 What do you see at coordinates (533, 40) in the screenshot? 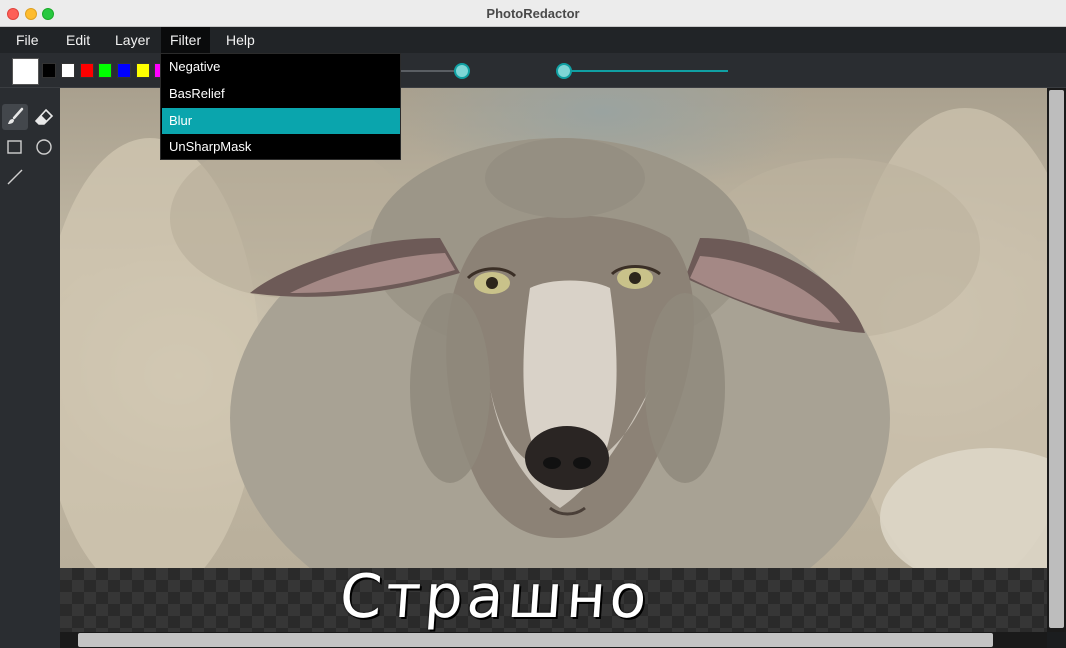
I see `menu-bar: File Edit Layer Filter Help` at bounding box center [533, 40].